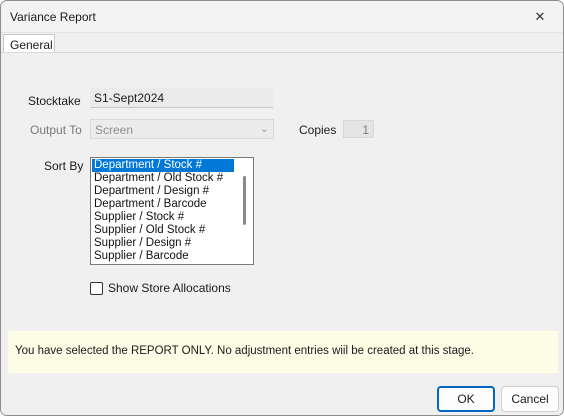 The height and width of the screenshot is (416, 564). What do you see at coordinates (318, 130) in the screenshot?
I see `copies-label: Copies` at bounding box center [318, 130].